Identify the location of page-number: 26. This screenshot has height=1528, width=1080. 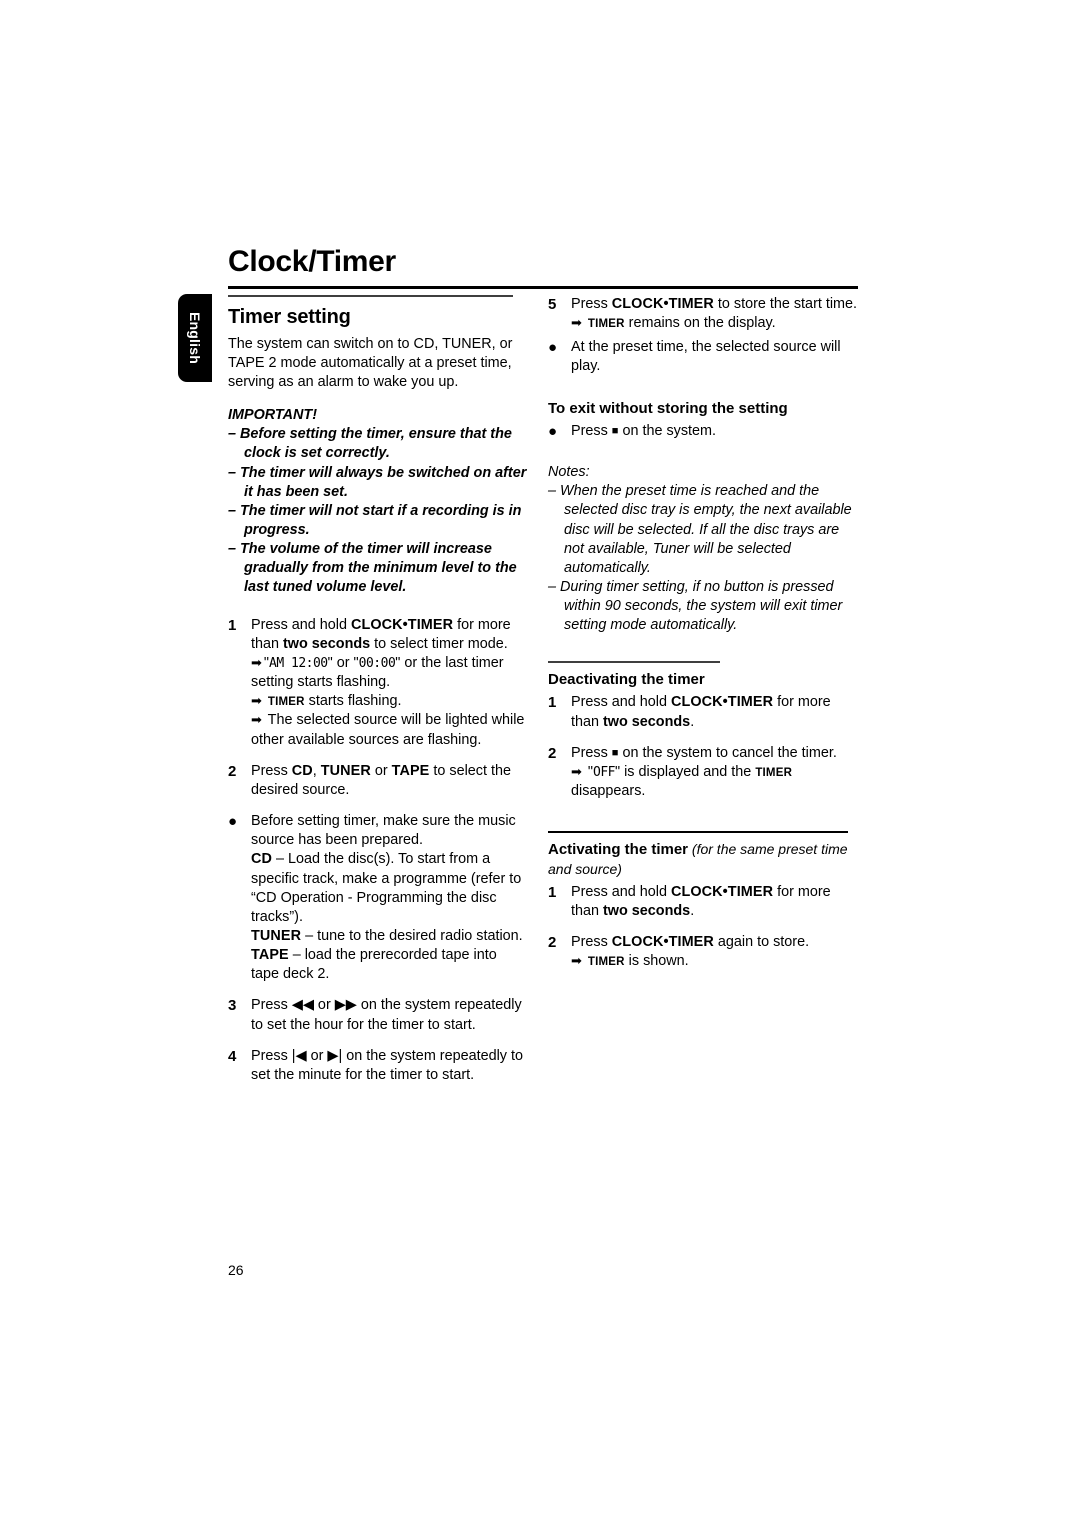
(236, 1270).